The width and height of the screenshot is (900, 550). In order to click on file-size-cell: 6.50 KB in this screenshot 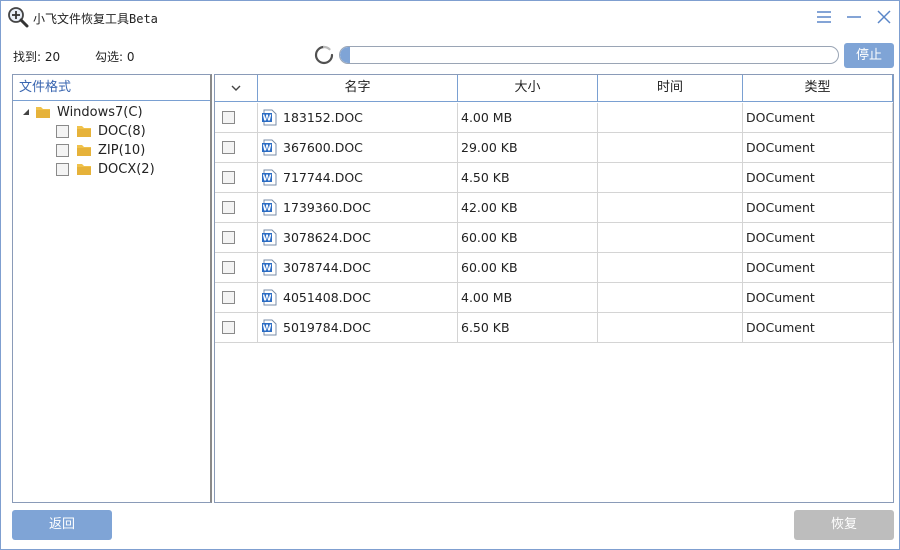, I will do `click(528, 328)`.